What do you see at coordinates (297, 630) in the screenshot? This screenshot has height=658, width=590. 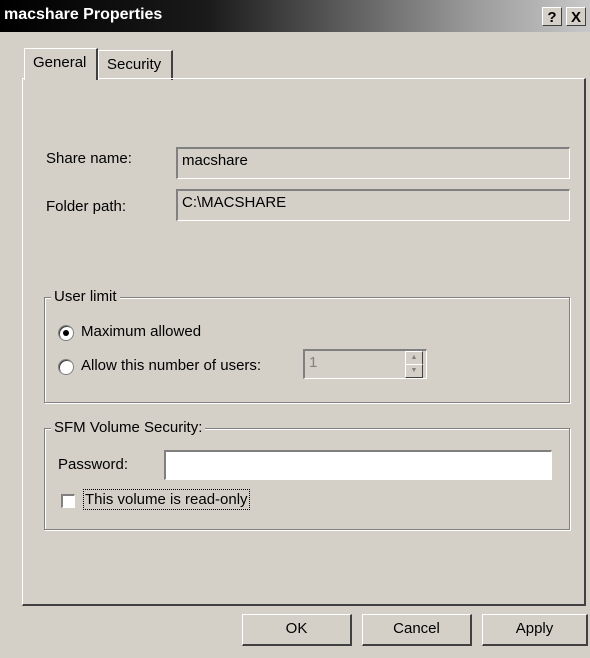 I see `ok-button: OK` at bounding box center [297, 630].